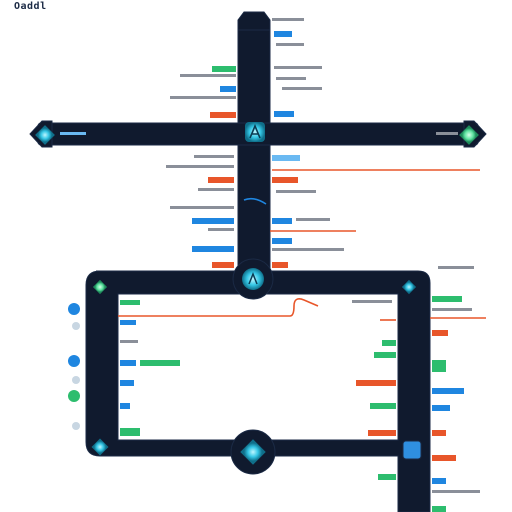 The height and width of the screenshot is (512, 512). What do you see at coordinates (74, 396) in the screenshot?
I see `green-pin` at bounding box center [74, 396].